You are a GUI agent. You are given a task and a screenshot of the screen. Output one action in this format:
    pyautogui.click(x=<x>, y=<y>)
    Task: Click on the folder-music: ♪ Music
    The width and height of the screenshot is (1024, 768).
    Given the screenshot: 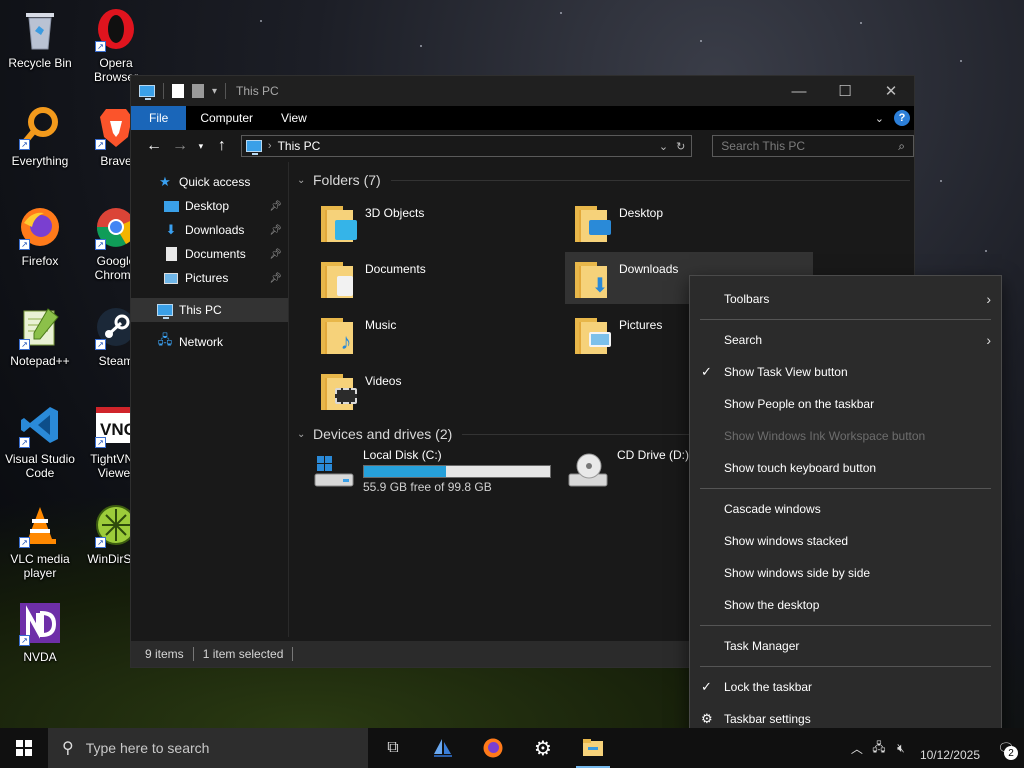 What is the action you would take?
    pyautogui.click(x=435, y=334)
    